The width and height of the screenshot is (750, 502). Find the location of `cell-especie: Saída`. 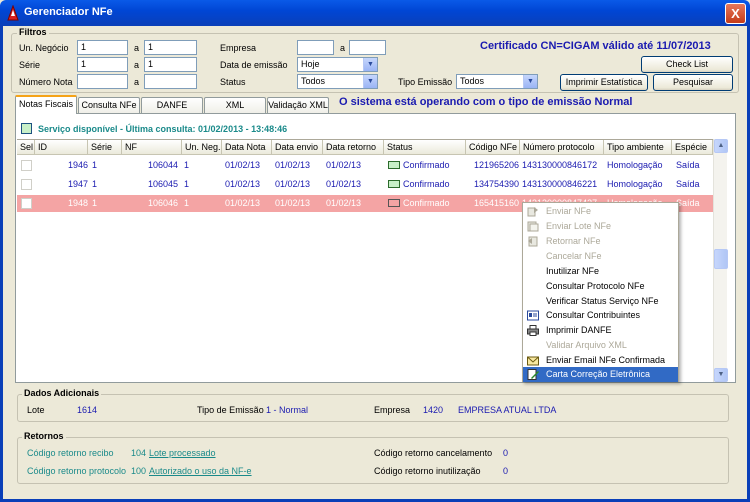

cell-especie: Saída is located at coordinates (688, 165).